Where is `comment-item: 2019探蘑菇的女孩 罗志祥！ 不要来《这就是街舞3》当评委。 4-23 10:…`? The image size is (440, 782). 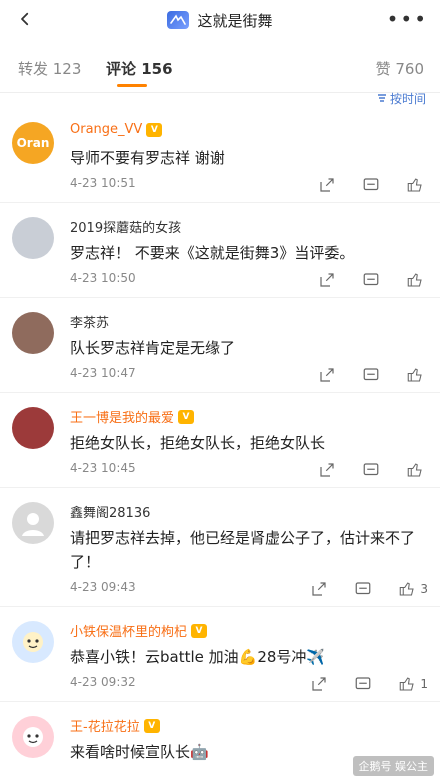 comment-item: 2019探蘑菇的女孩 罗志祥！ 不要来《这就是街舞3》当评委。 4-23 10:… is located at coordinates (220, 250).